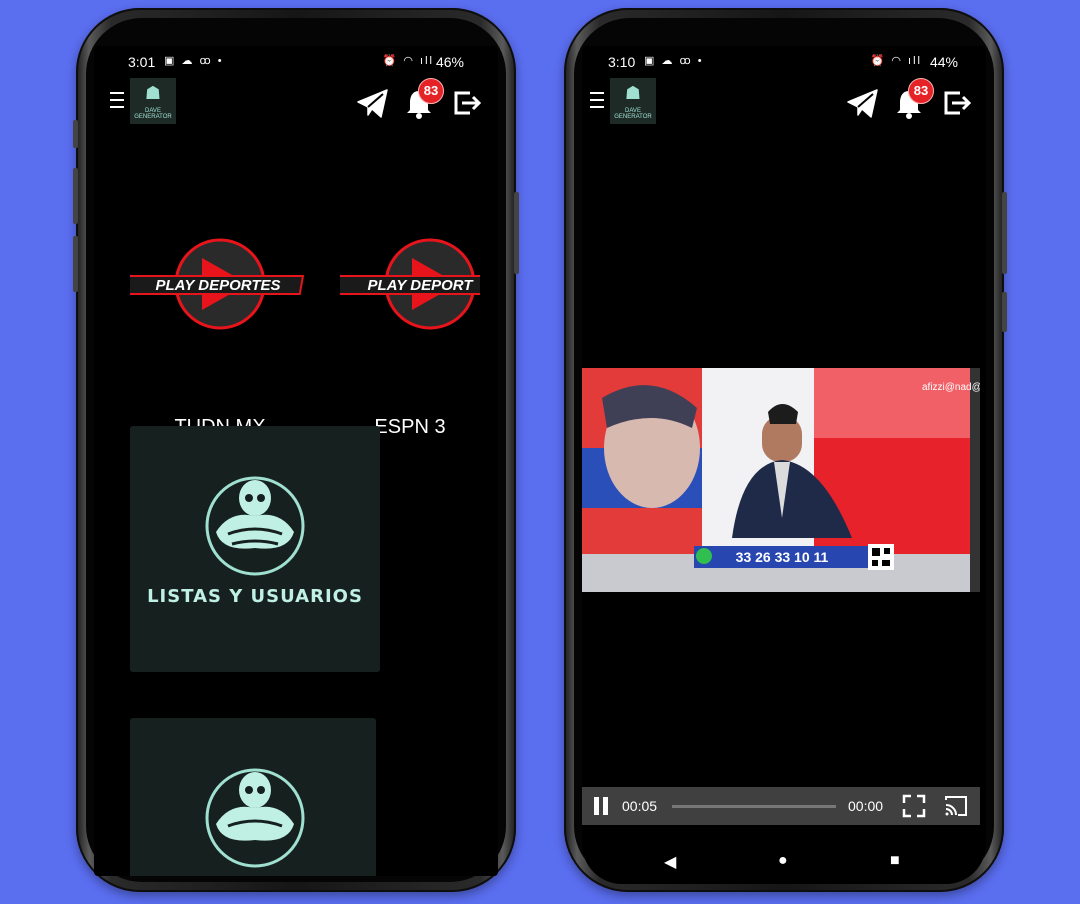 The image size is (1080, 904). What do you see at coordinates (914, 806) in the screenshot?
I see `fullscreen-icon` at bounding box center [914, 806].